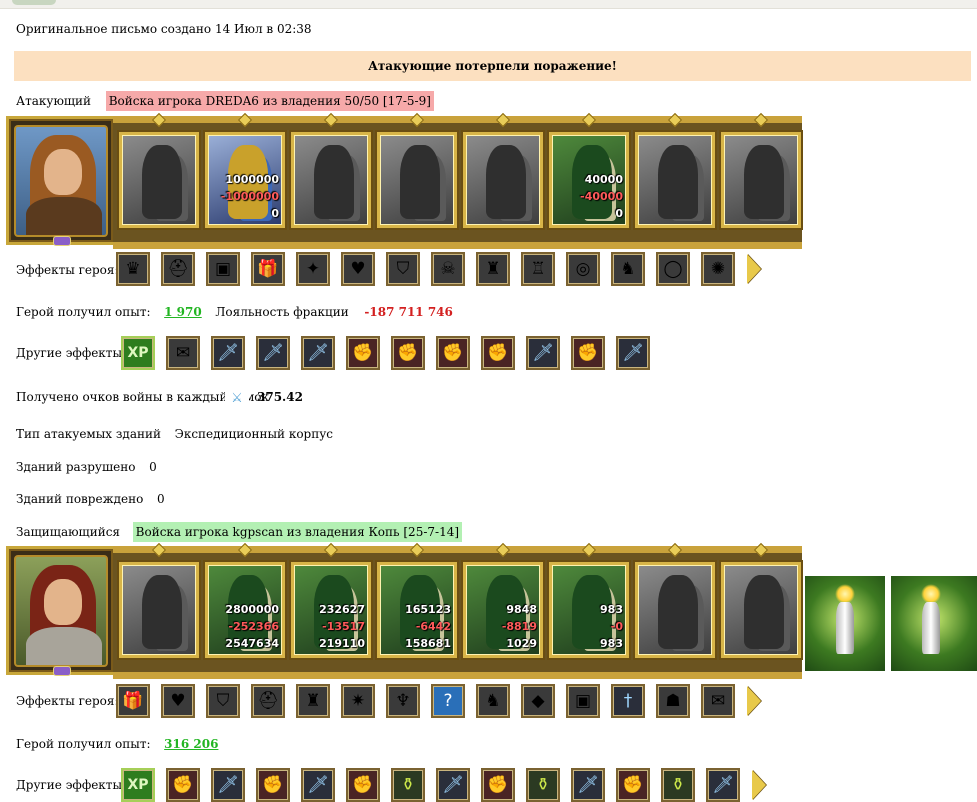 This screenshot has height=802, width=977. What do you see at coordinates (62, 671) in the screenshot?
I see `hero-gem-icon` at bounding box center [62, 671].